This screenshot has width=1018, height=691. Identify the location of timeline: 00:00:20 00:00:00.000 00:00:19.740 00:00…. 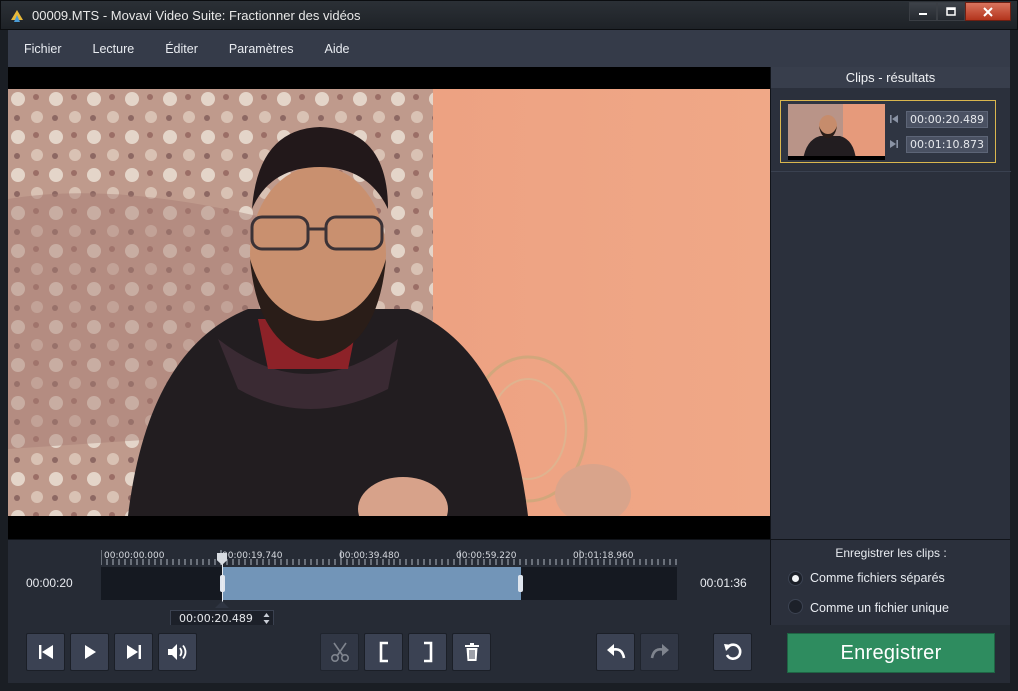
(389, 583).